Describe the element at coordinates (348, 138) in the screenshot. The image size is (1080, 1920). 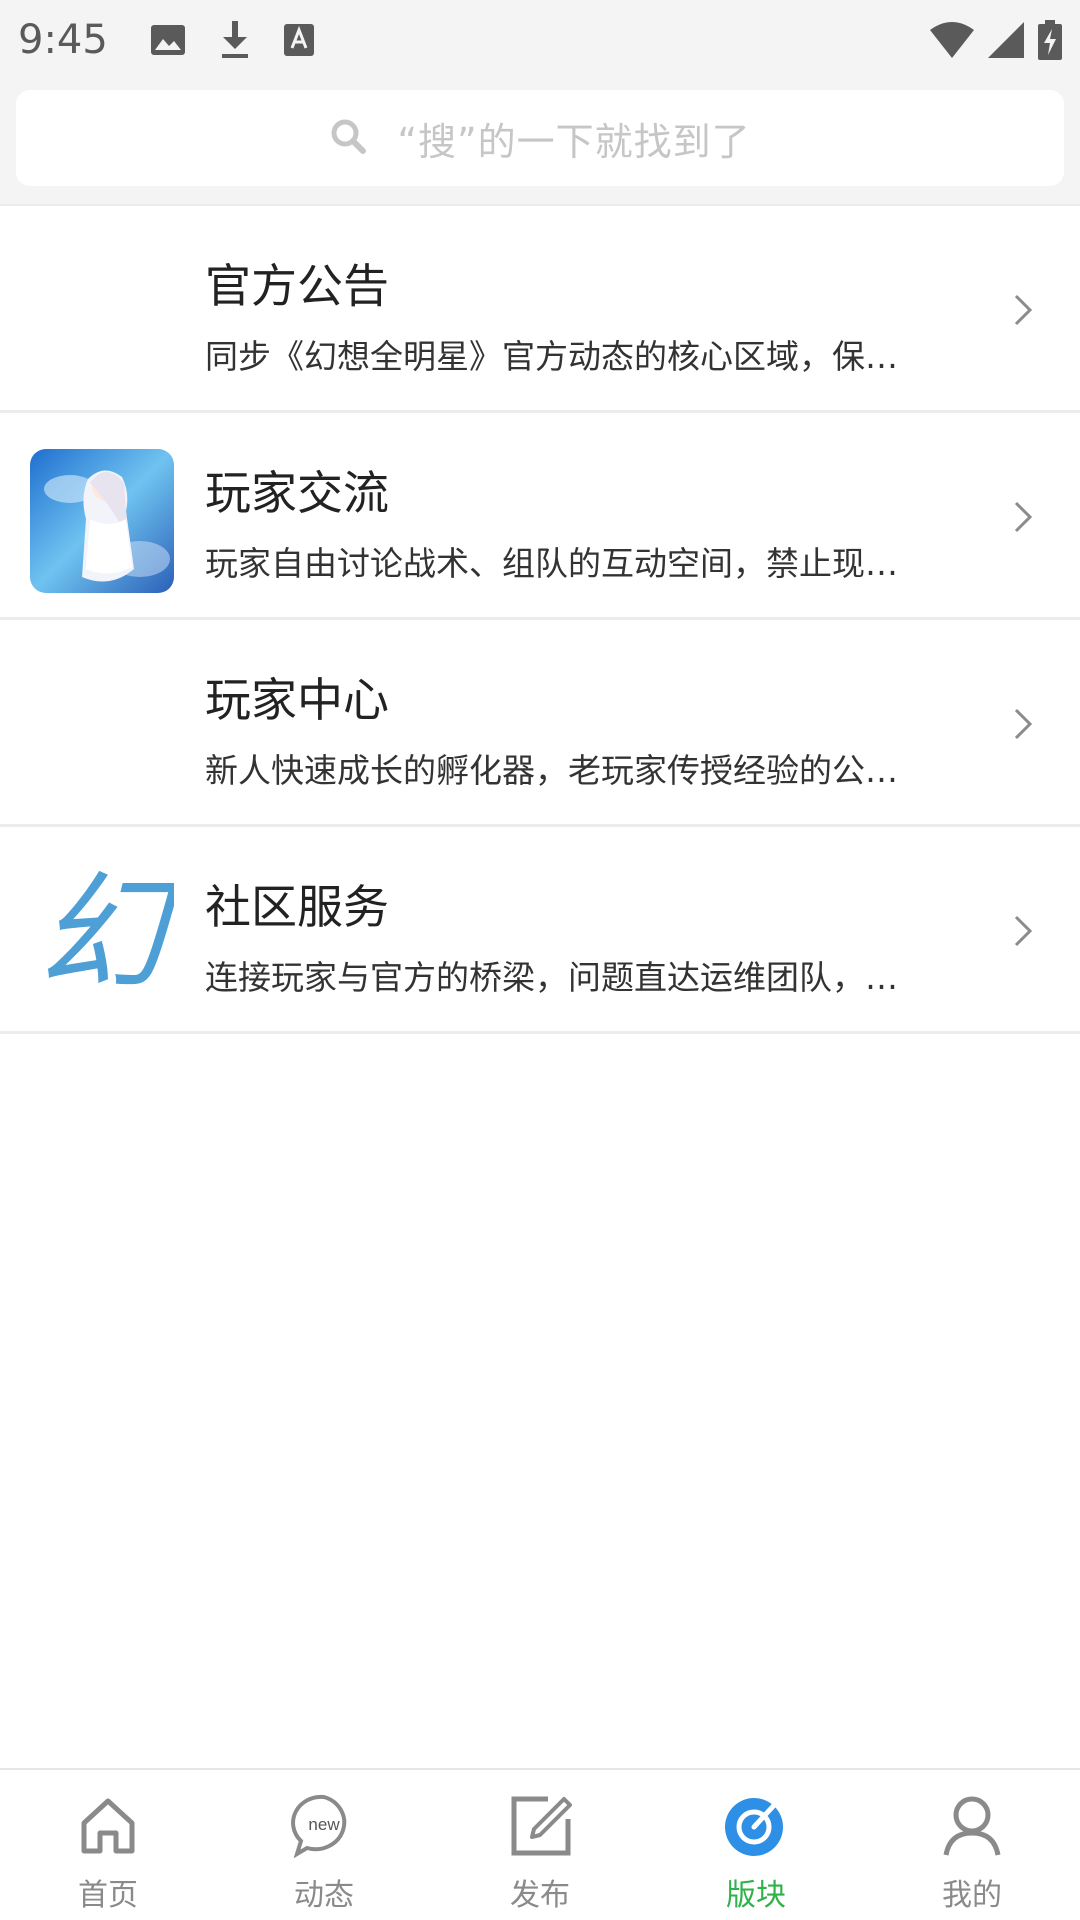
I see `search-icon` at that location.